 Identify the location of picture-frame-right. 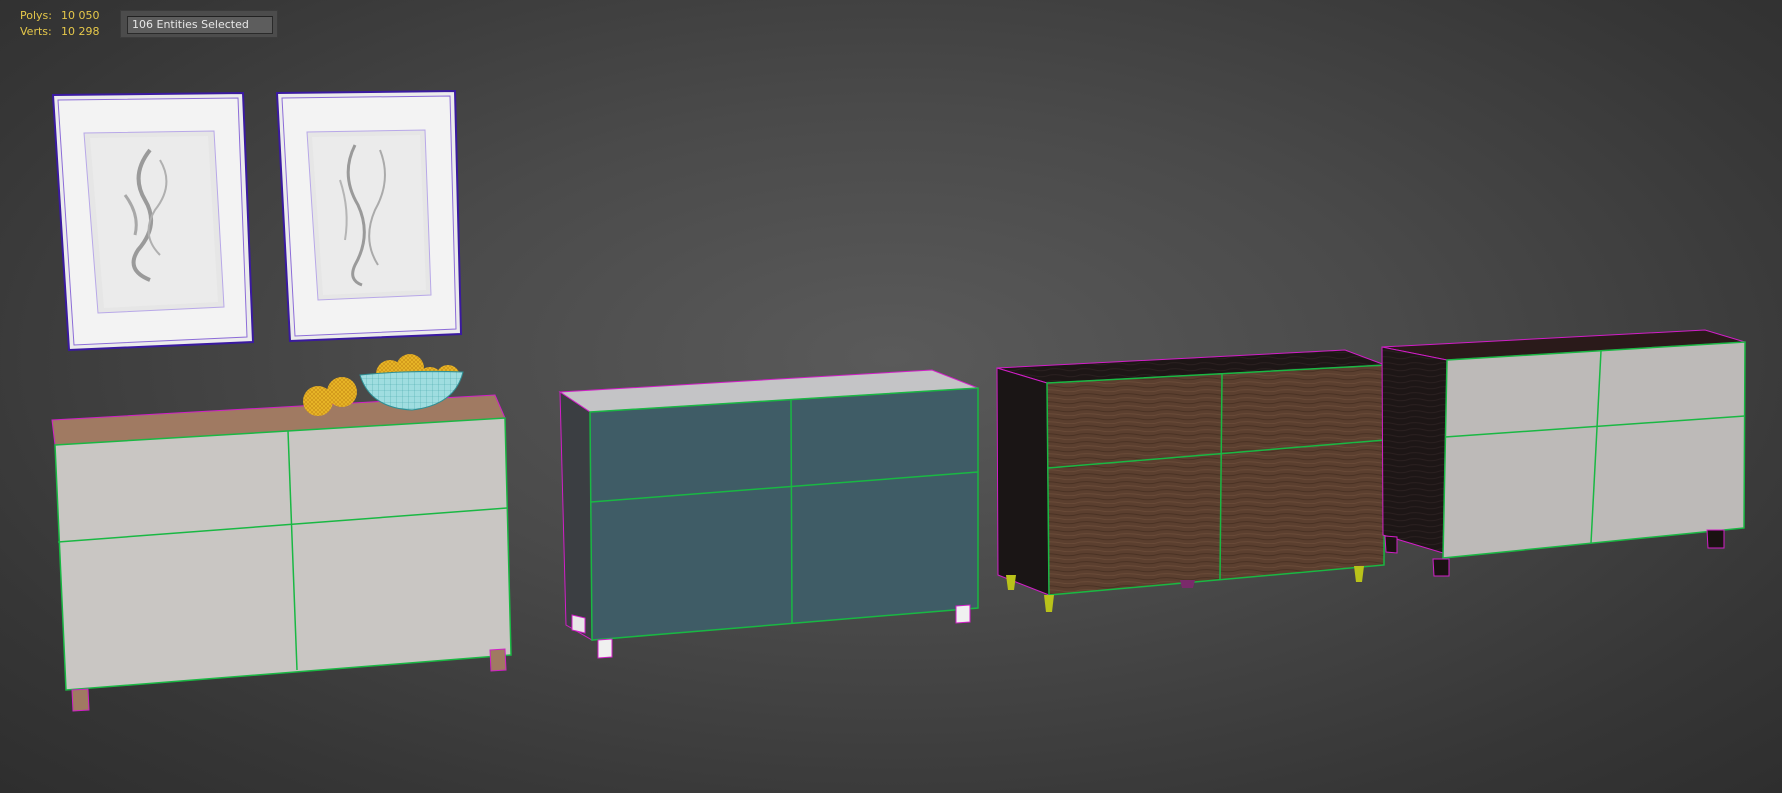
(369, 216).